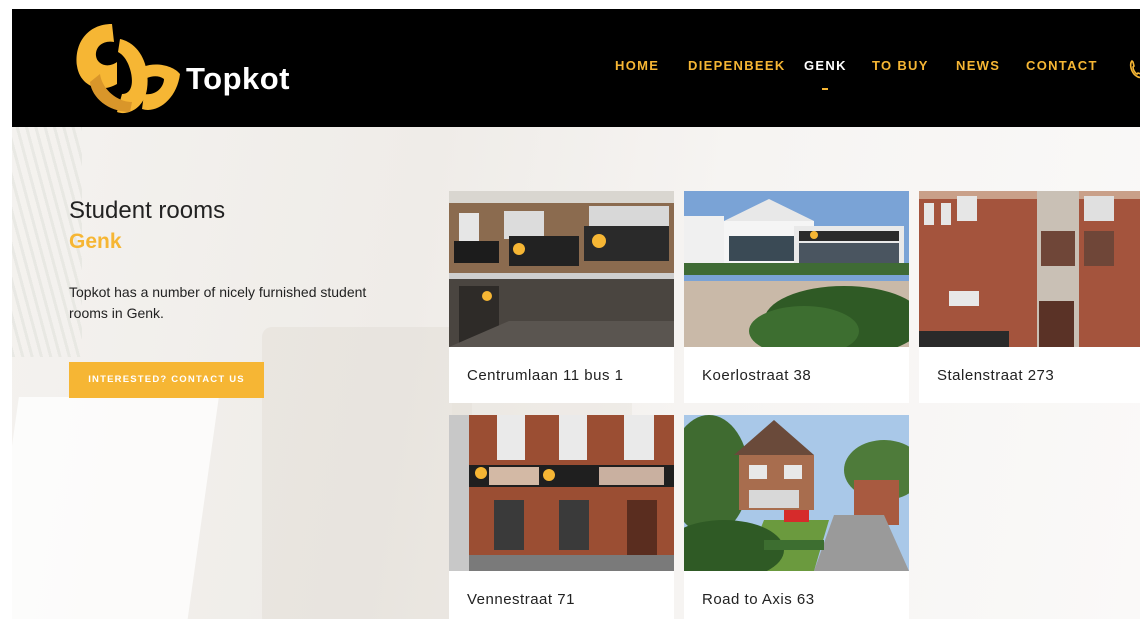 This screenshot has width=1140, height=627. I want to click on property-name: Centrumlaan 11 bus 1, so click(545, 375).